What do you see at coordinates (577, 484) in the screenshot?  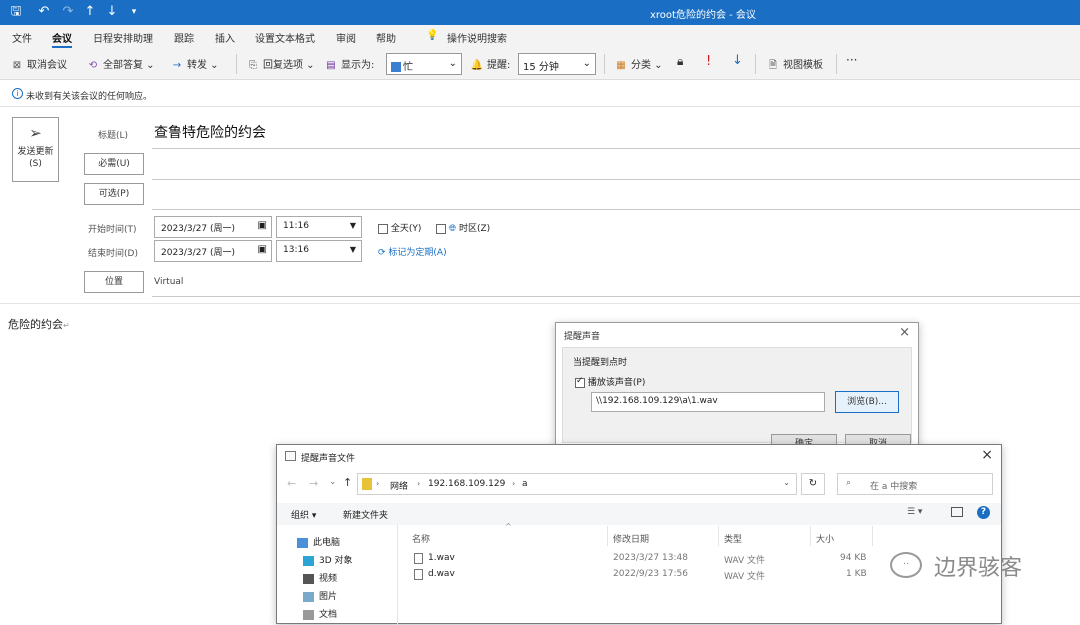 I see `address-bar: › 网络 › 192.168.109.129 › a ⌄` at bounding box center [577, 484].